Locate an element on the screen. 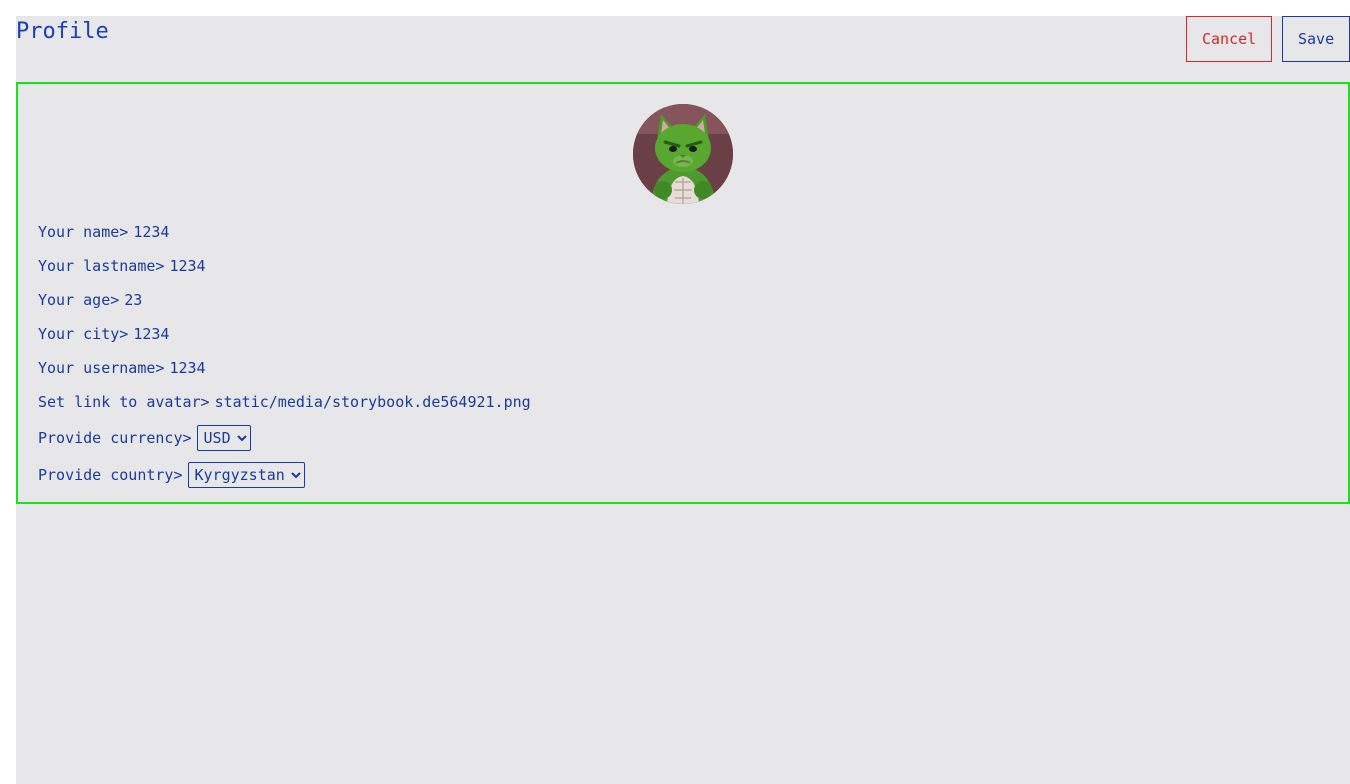 The image size is (1350, 784). page-title: Profile is located at coordinates (62, 31).